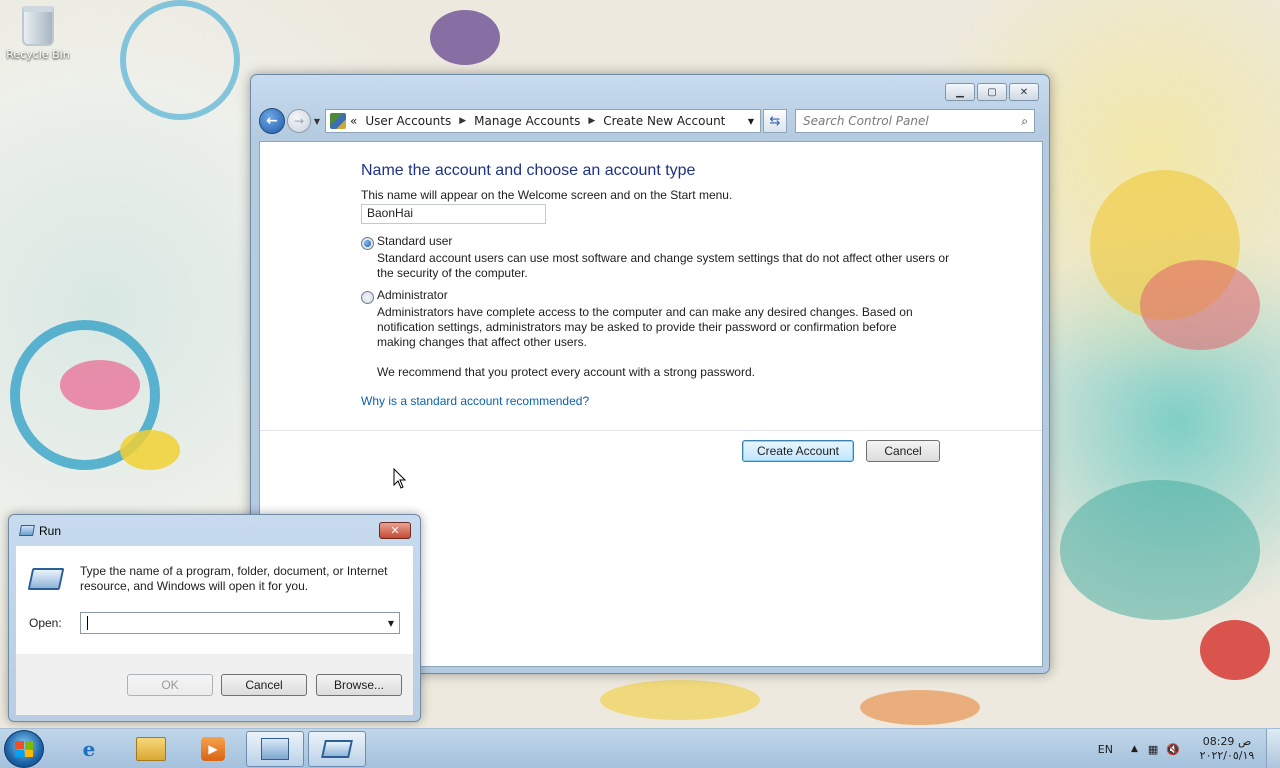 This screenshot has height=768, width=1280. I want to click on forward-arrow-icon: →, so click(299, 121).